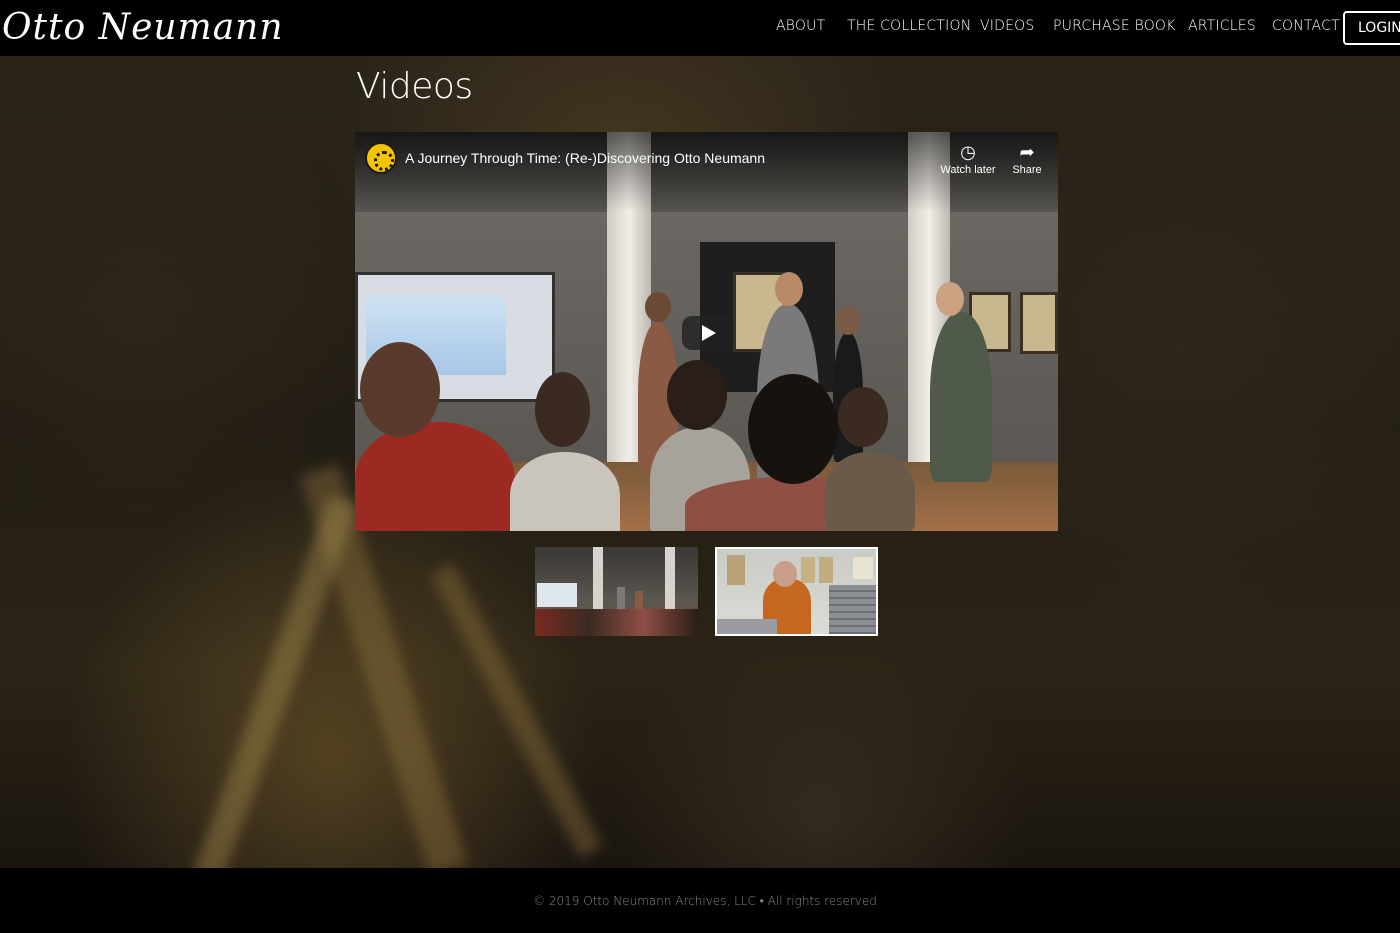  I want to click on nav-videos: VIDEOS, so click(1007, 26).